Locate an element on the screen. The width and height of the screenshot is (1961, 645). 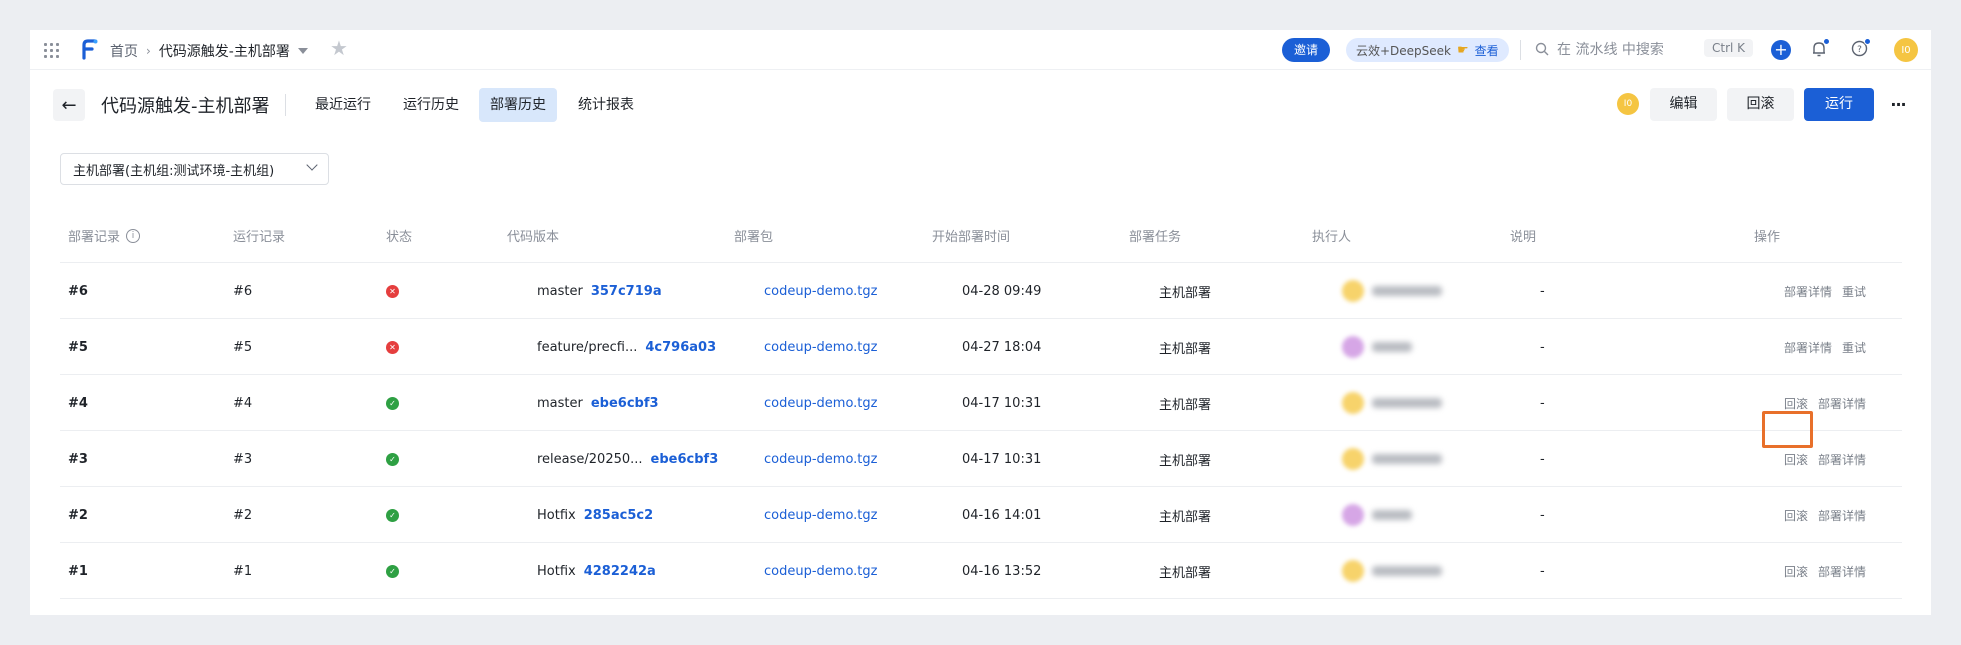
deploy-task: 主机部署 is located at coordinates (1185, 461).